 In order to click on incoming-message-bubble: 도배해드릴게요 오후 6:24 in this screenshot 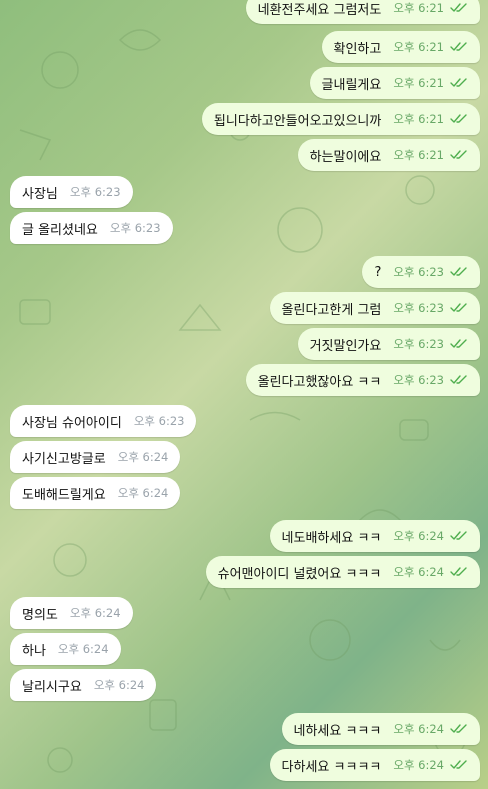, I will do `click(95, 493)`.